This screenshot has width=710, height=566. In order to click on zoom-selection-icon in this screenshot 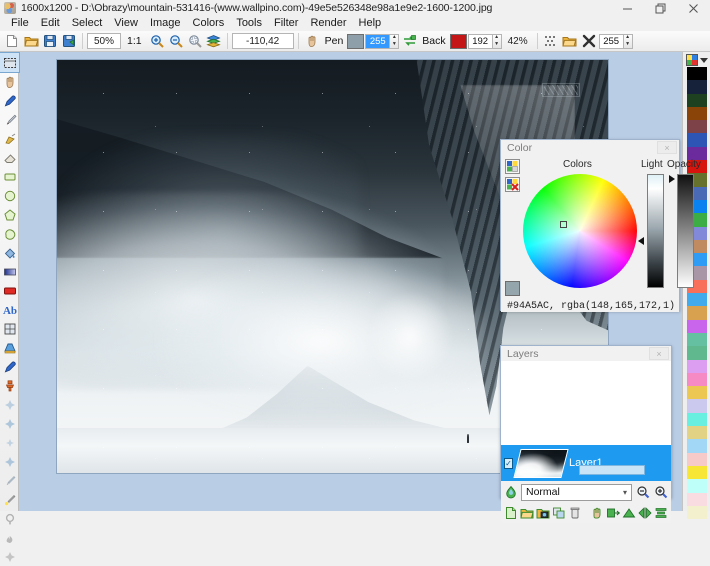, I will do `click(195, 41)`.